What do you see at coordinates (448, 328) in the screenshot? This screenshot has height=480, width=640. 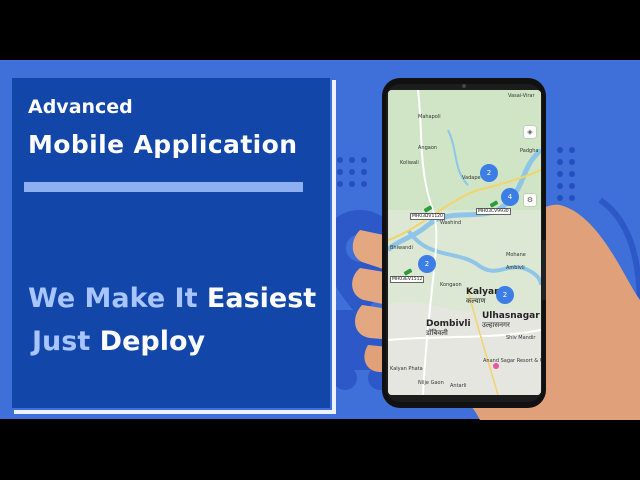 I see `map-city-label: Dombivli डोंबिवली` at bounding box center [448, 328].